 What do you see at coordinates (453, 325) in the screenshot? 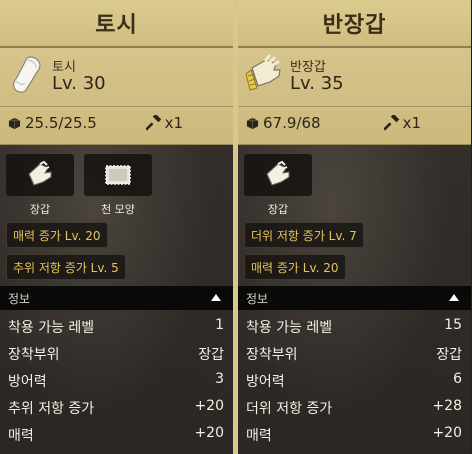
I see `stat-value: 15` at bounding box center [453, 325].